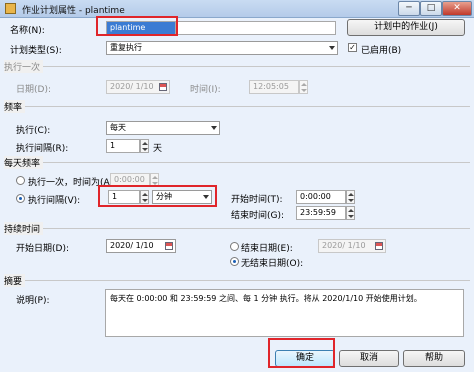 This screenshot has height=372, width=474. Describe the element at coordinates (158, 149) in the screenshot. I see `frequency-interval-unit: 天` at that location.